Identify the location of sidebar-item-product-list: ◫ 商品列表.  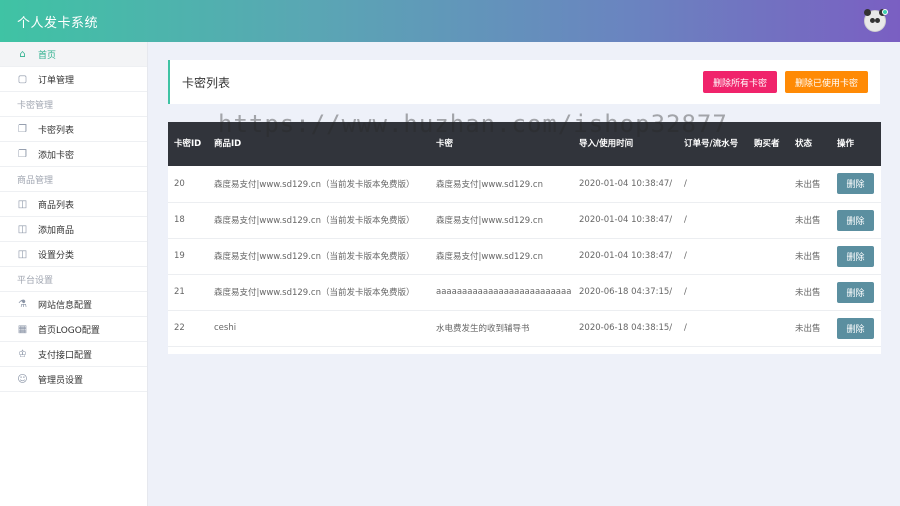
(73, 204).